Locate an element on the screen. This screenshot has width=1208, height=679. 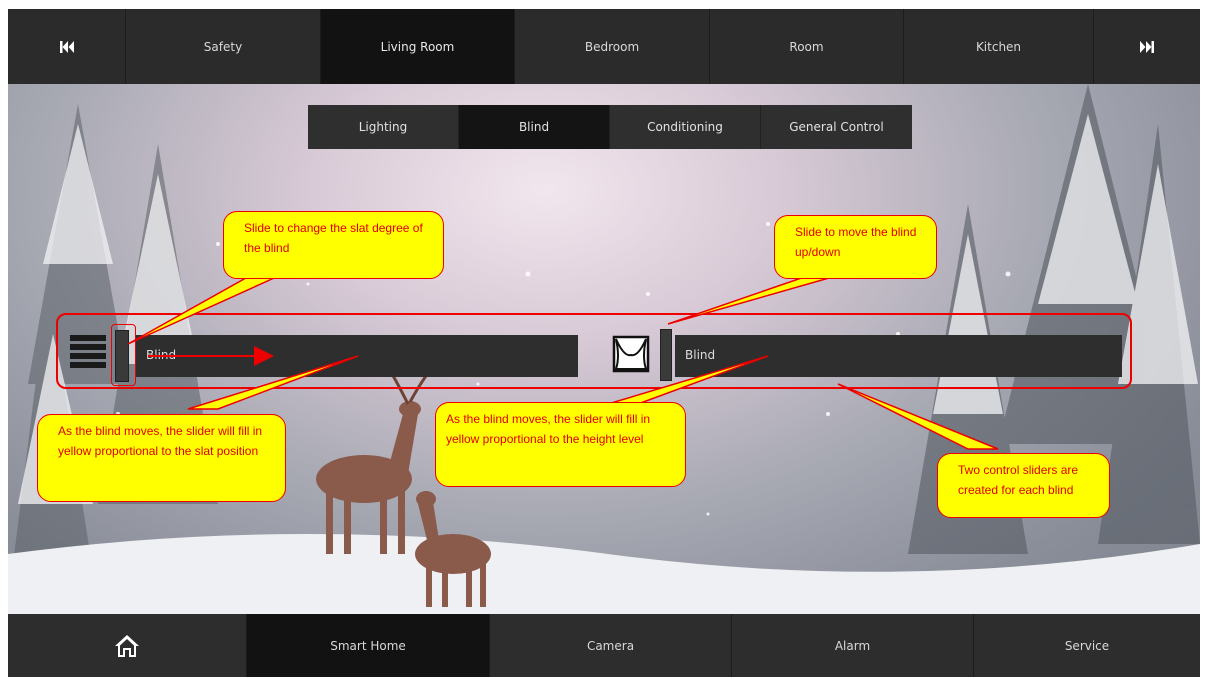
room-tab-label: Kitchen is located at coordinates (998, 46).